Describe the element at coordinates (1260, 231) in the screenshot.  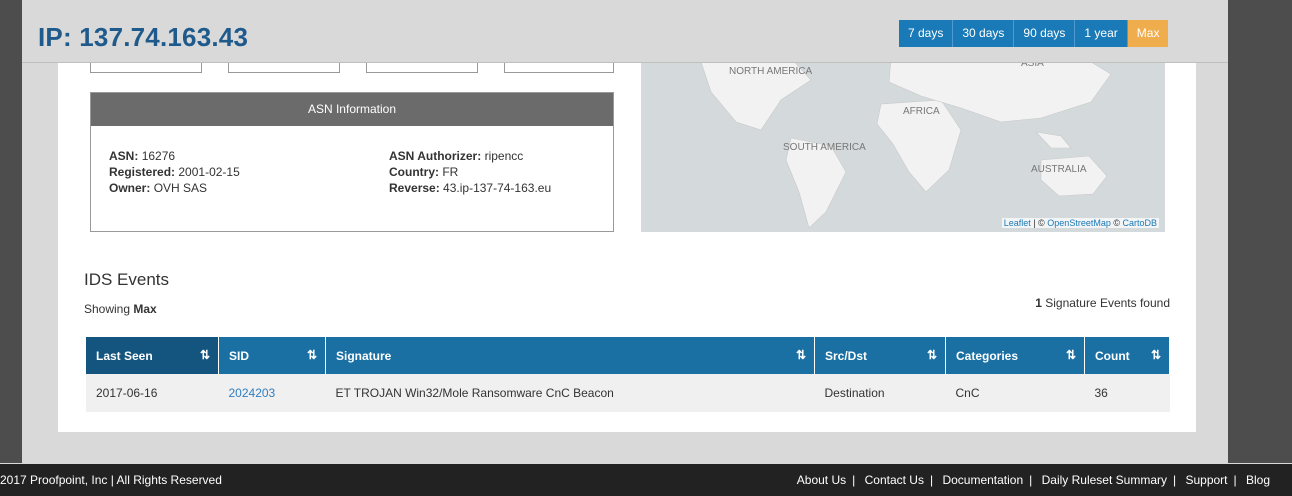
I see `right-gutter` at that location.